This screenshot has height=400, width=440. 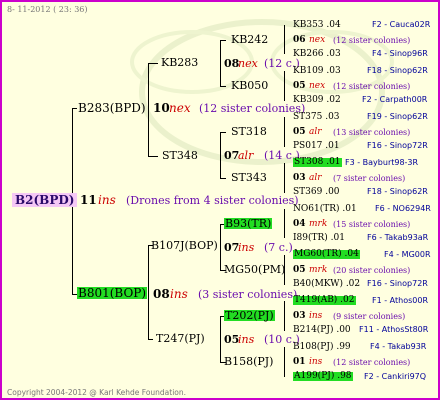 What do you see at coordinates (382, 162) in the screenshot?
I see `ancestor-origin: F3 - Bayburt98-3R` at bounding box center [382, 162].